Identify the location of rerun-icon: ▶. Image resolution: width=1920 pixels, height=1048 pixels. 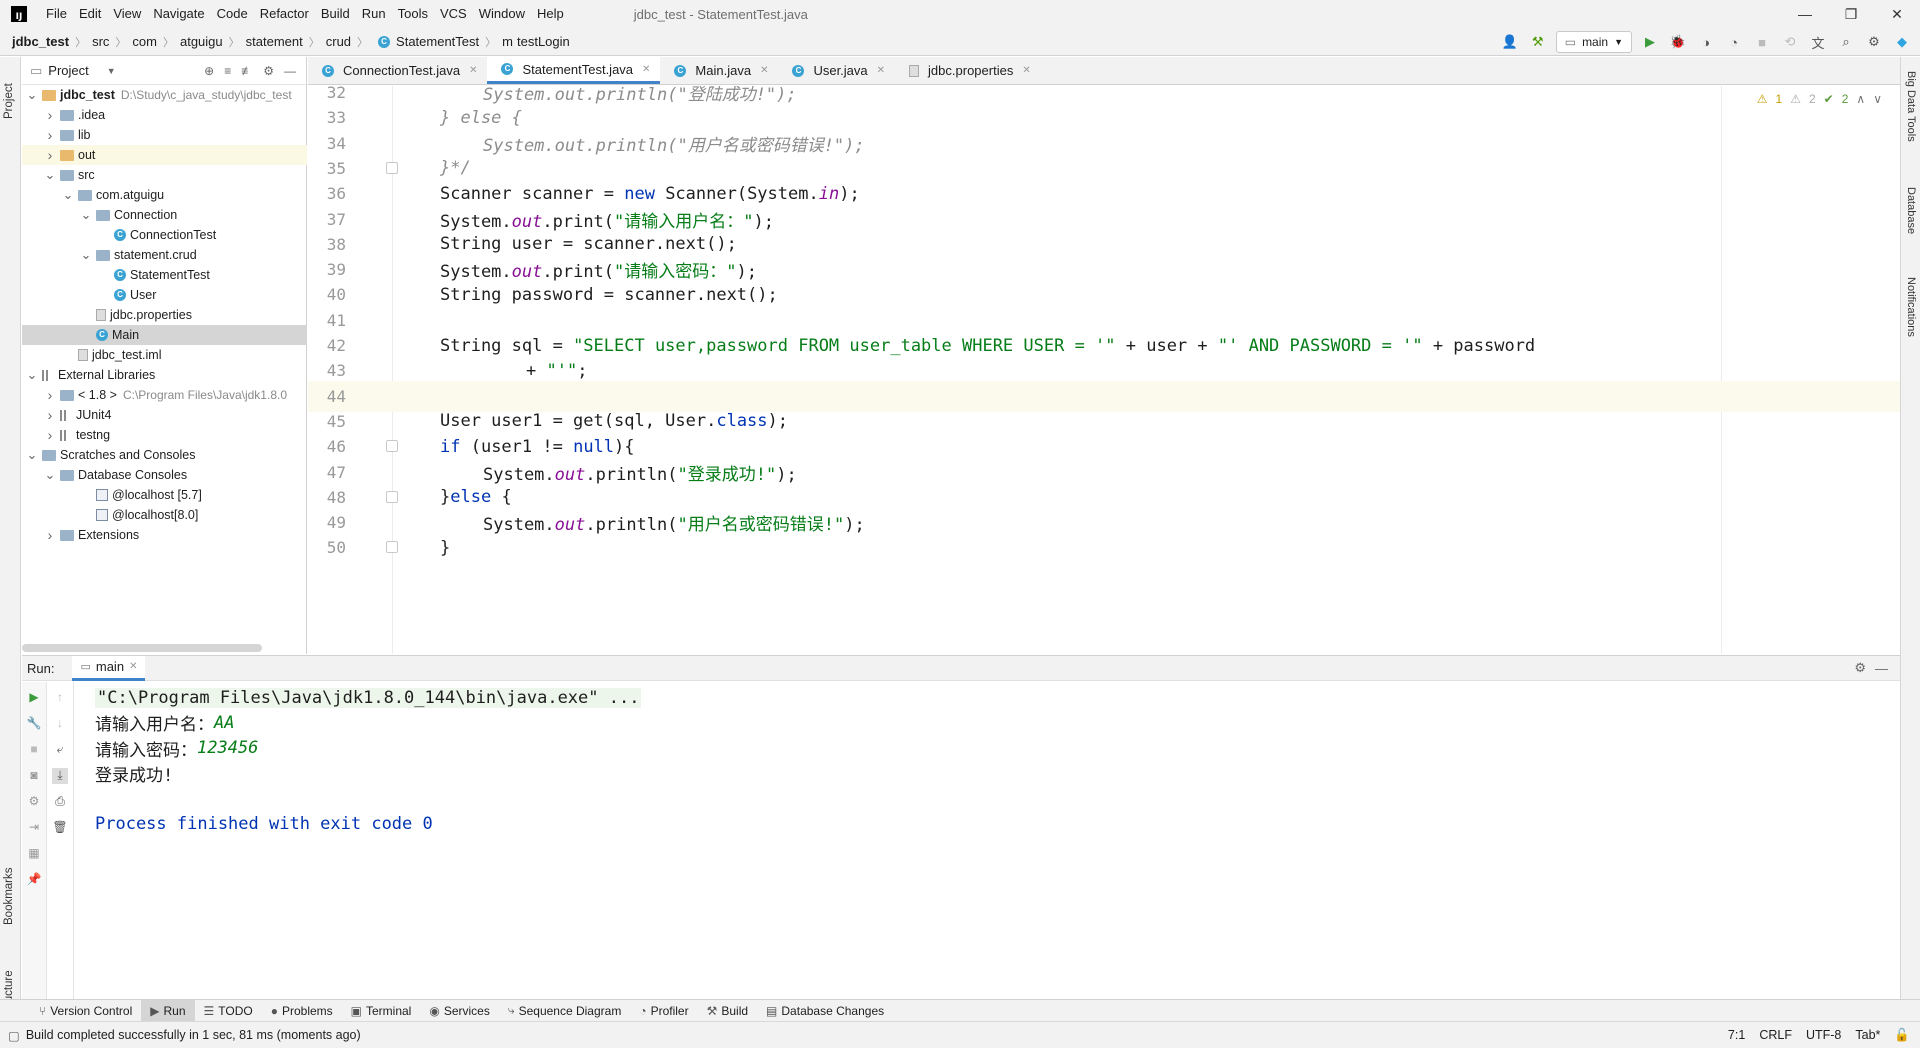
(34, 698).